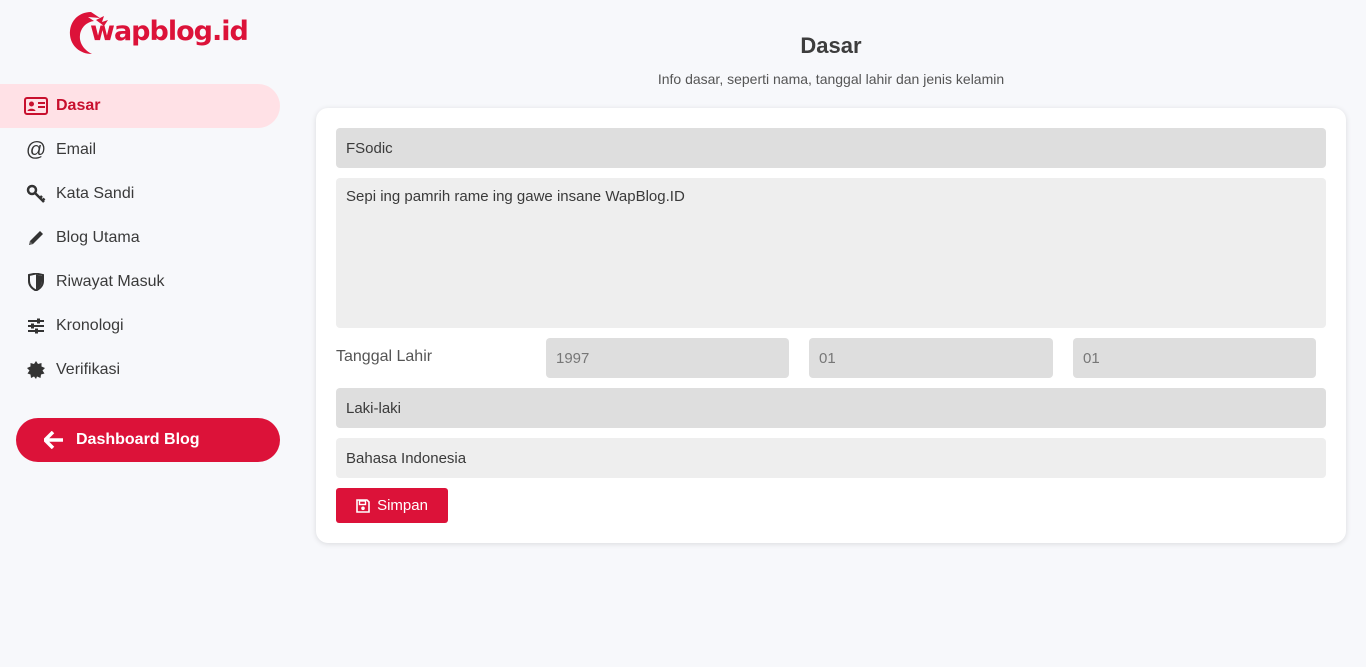 This screenshot has width=1366, height=667. Describe the element at coordinates (36, 194) in the screenshot. I see `key-icon` at that location.